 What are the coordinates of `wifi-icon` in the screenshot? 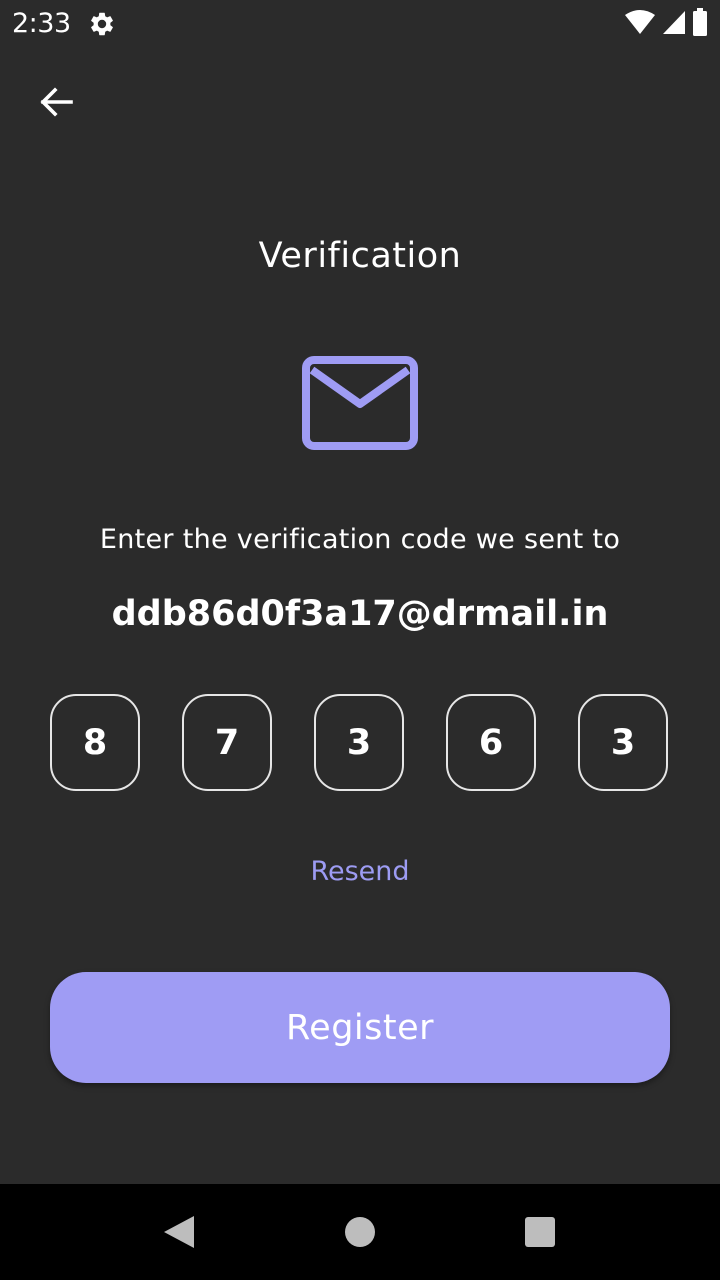 It's located at (640, 24).